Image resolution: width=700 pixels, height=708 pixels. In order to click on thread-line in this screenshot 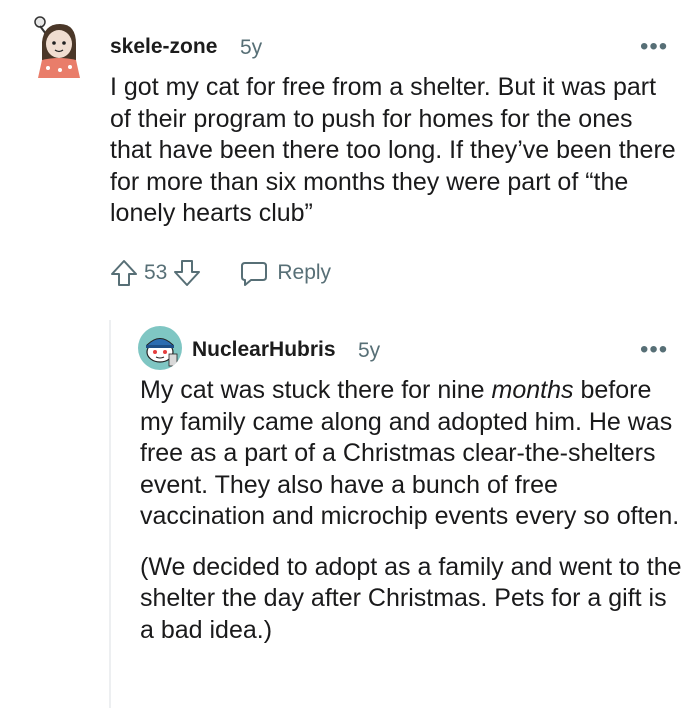, I will do `click(110, 514)`.